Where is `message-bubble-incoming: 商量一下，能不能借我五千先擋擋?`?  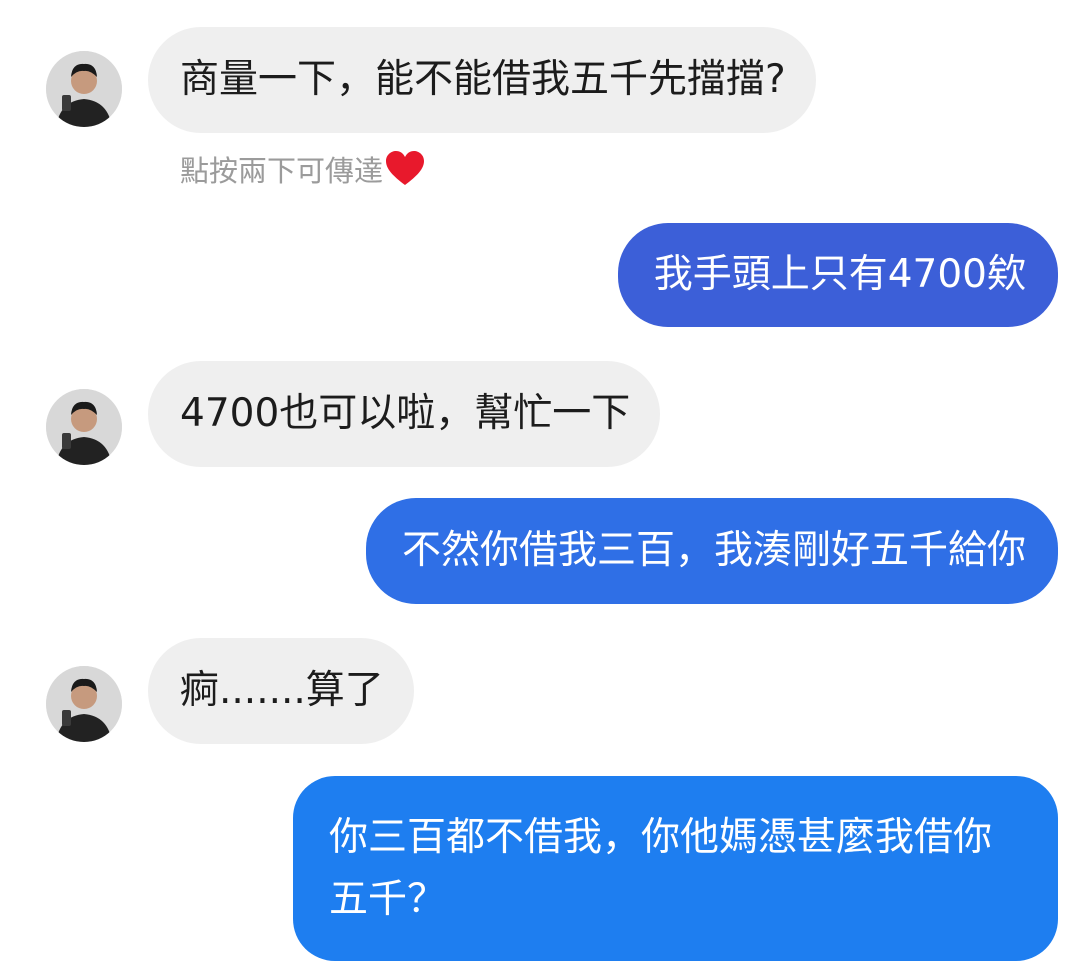 message-bubble-incoming: 商量一下，能不能借我五千先擋擋? is located at coordinates (482, 80).